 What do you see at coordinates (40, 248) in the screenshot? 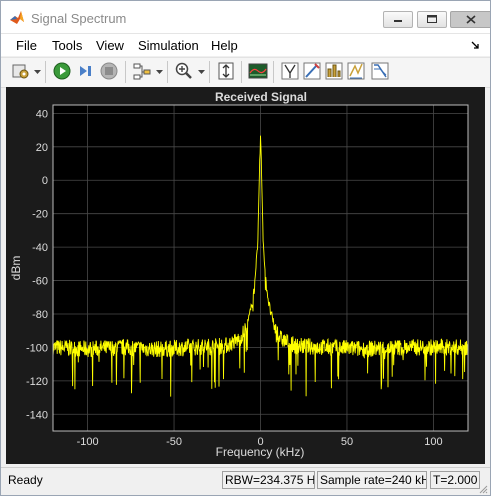
I see `y-tick-label: -40` at bounding box center [40, 248].